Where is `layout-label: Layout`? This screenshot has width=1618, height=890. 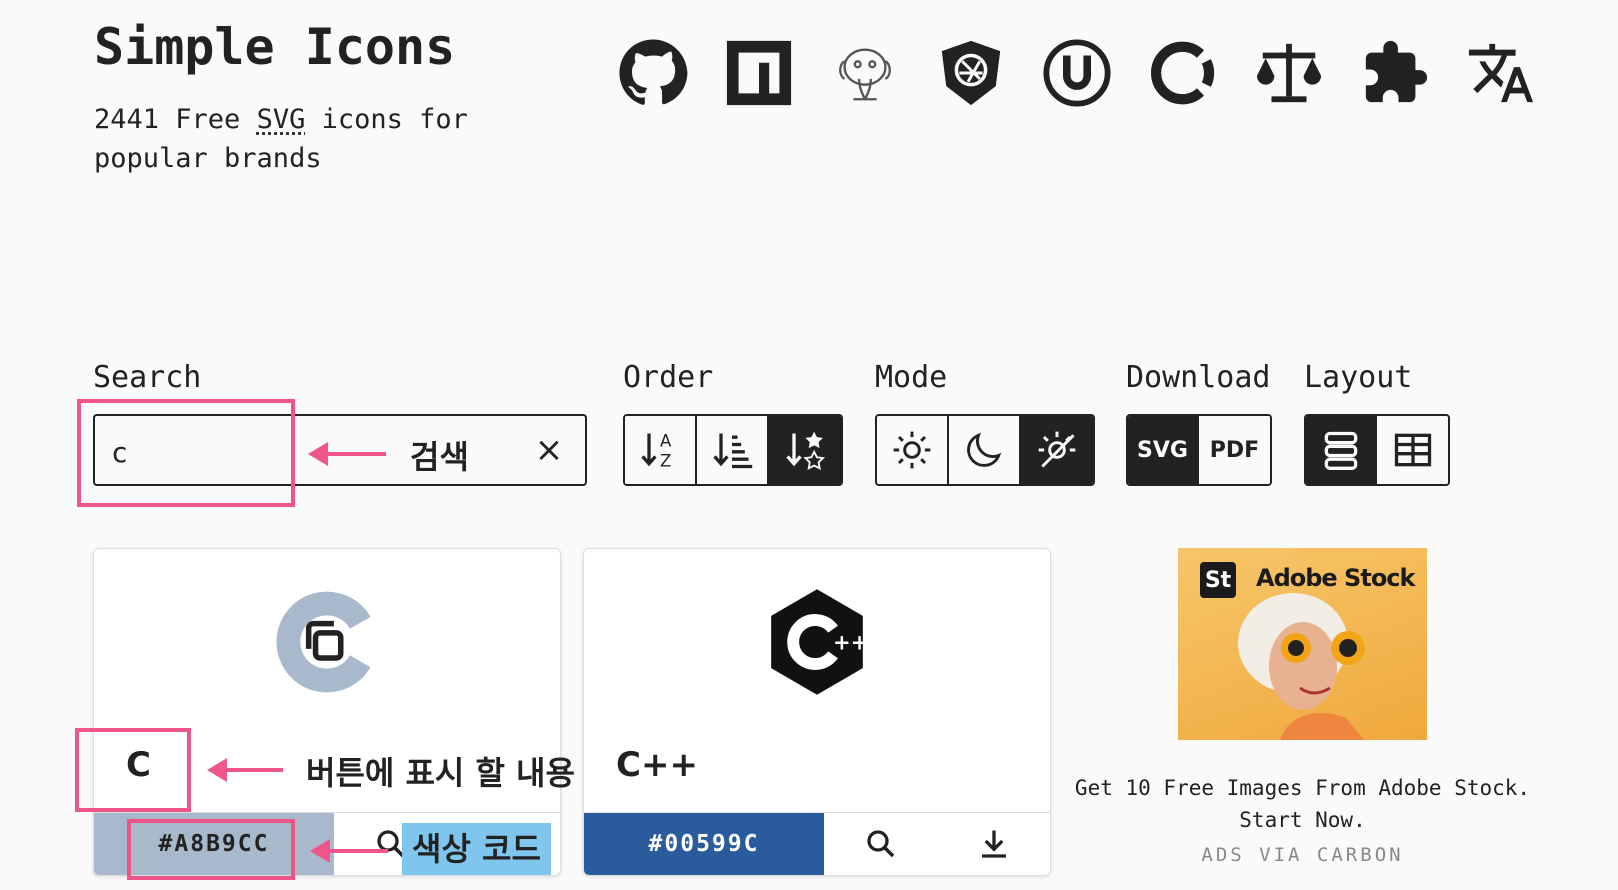
layout-label: Layout is located at coordinates (1358, 377).